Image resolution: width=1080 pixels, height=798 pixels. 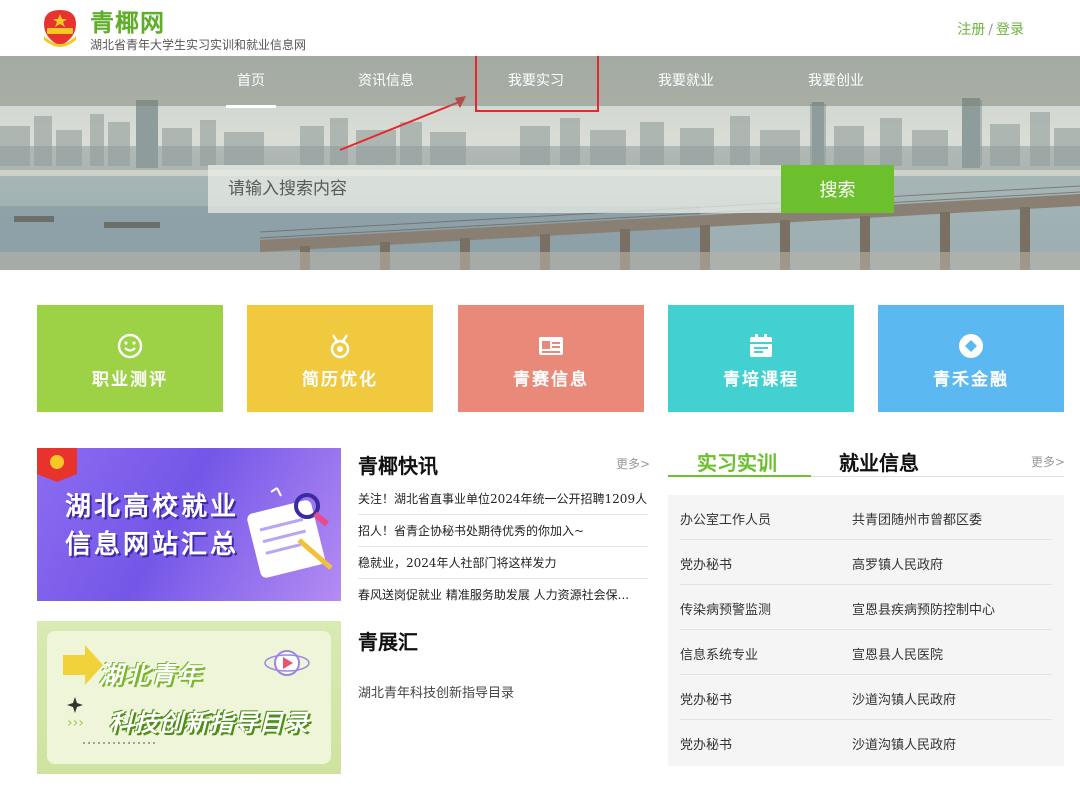 What do you see at coordinates (898, 565) in the screenshot?
I see `job-org: 高罗镇人民政府` at bounding box center [898, 565].